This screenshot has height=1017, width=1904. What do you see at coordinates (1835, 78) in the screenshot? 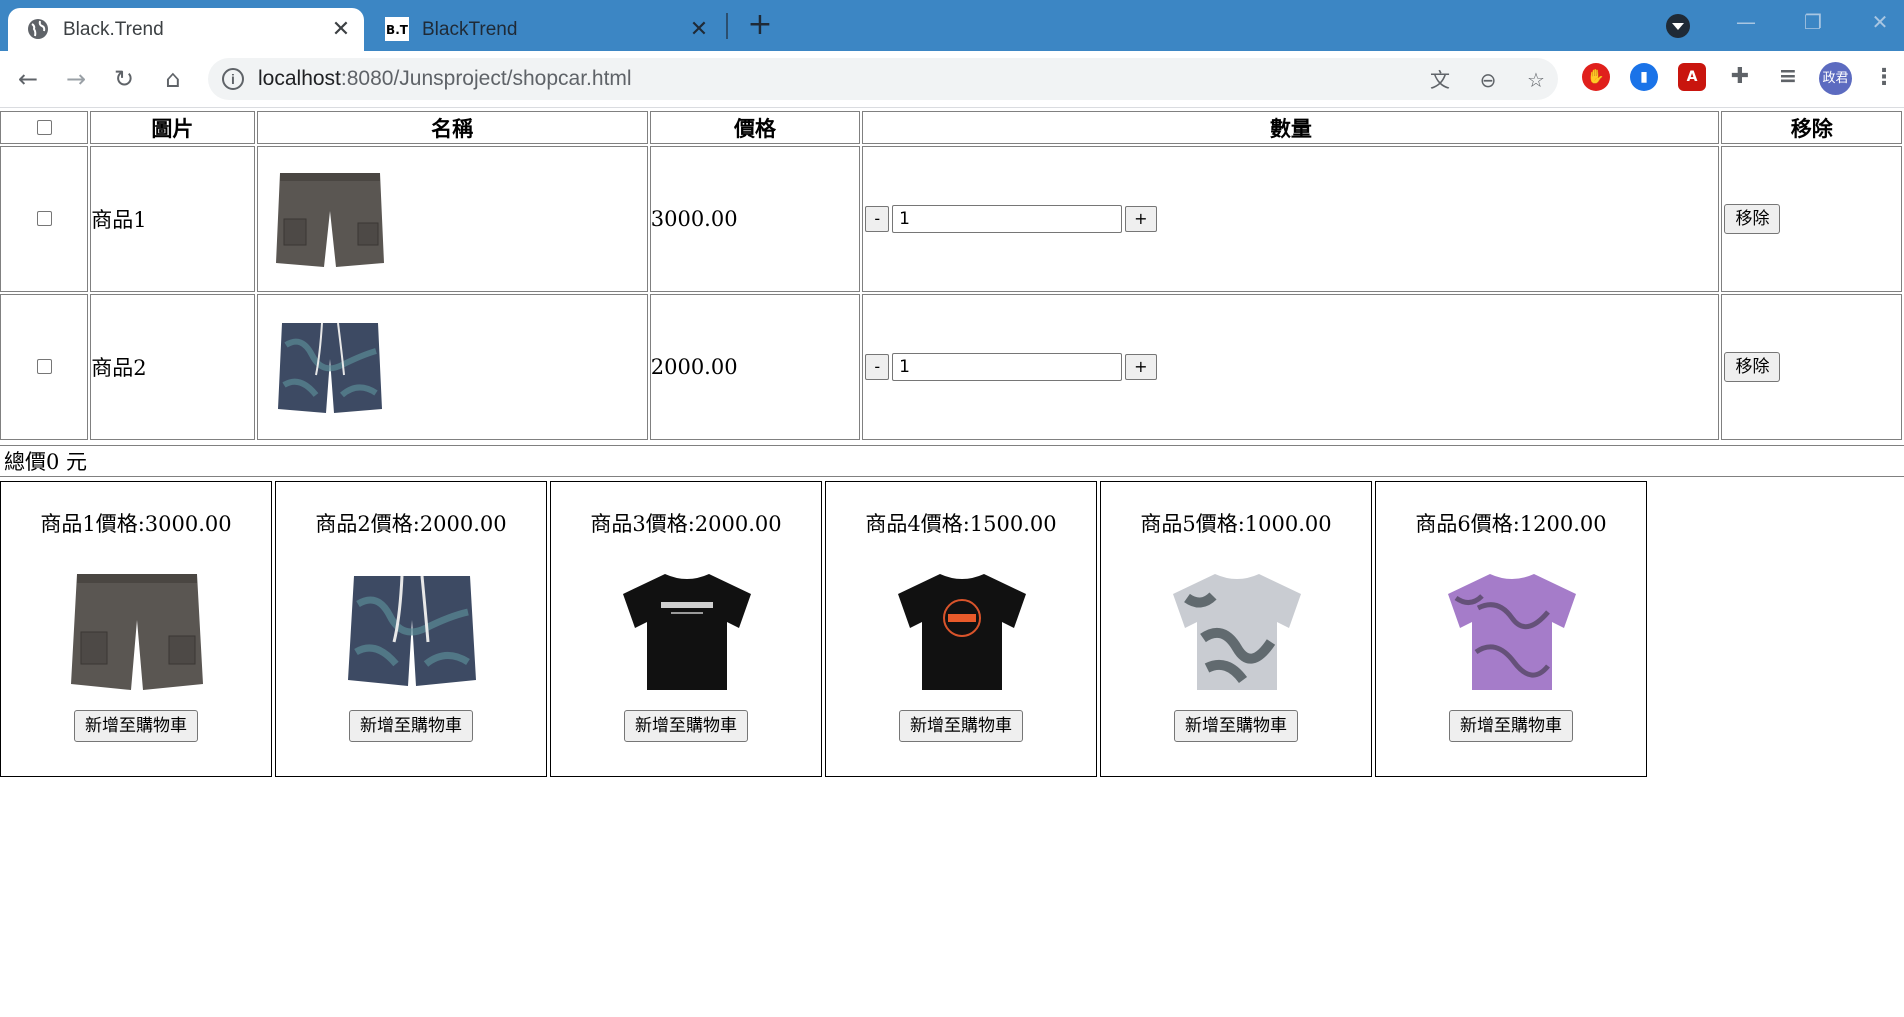
I see `profile-avatar: 政君` at bounding box center [1835, 78].